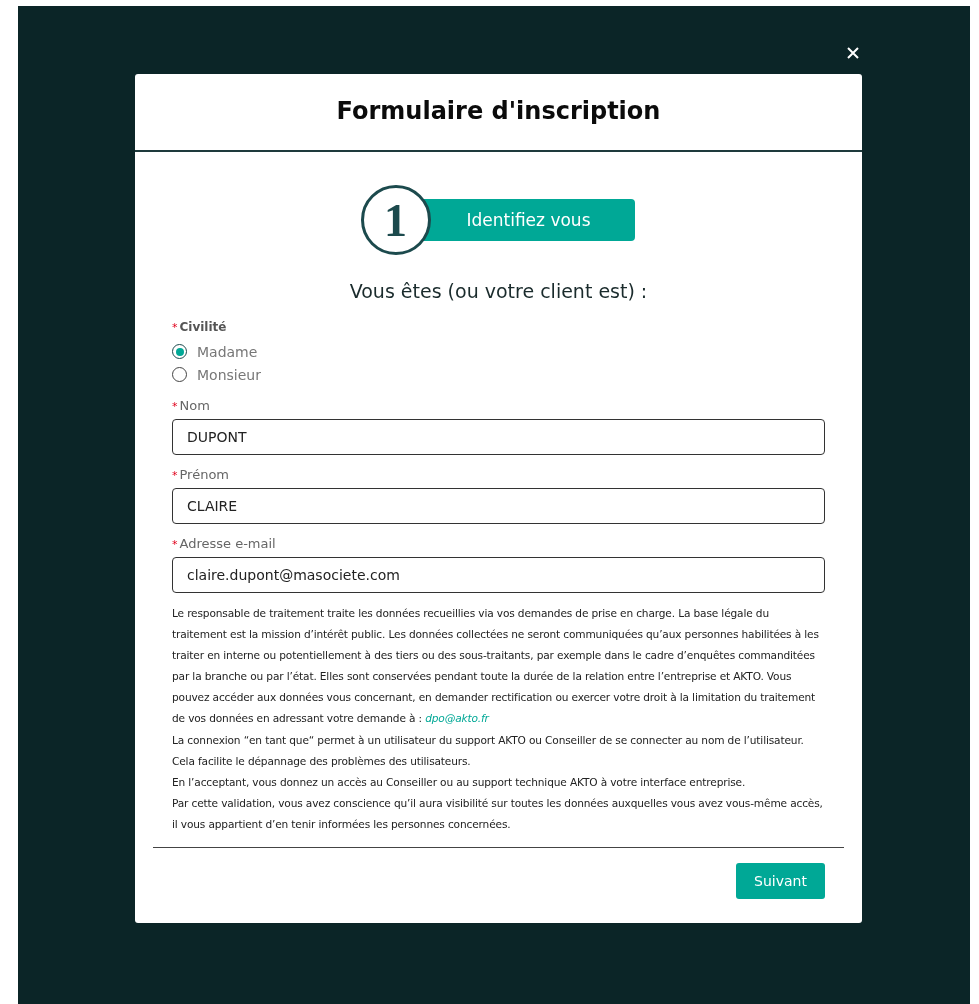 The image size is (979, 1004). What do you see at coordinates (853, 53) in the screenshot?
I see `close-icon` at bounding box center [853, 53].